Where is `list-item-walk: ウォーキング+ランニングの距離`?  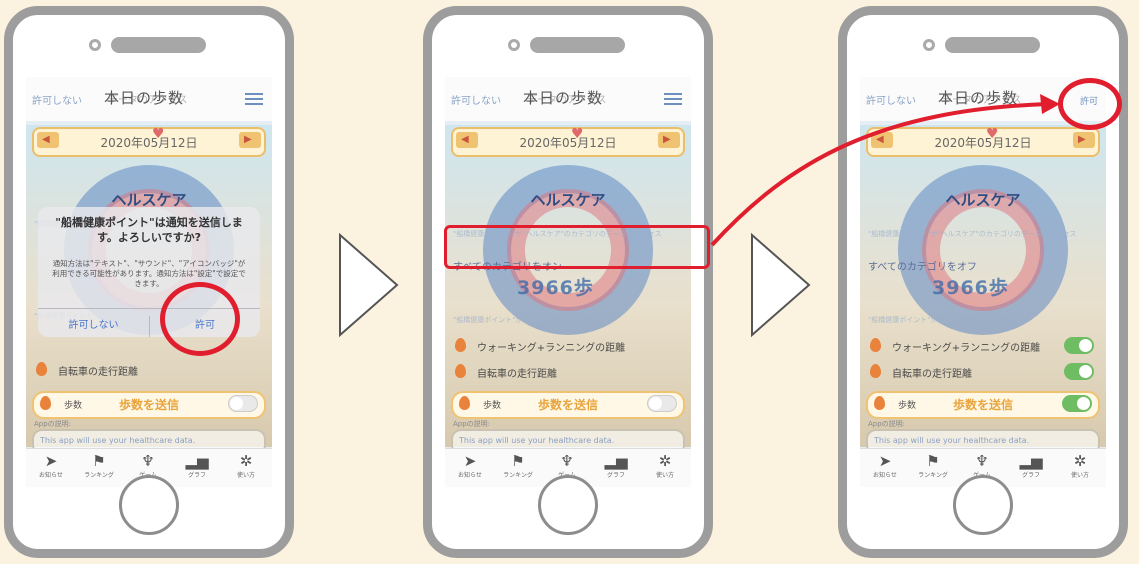
list-item-walk: ウォーキング+ランニングの距離 is located at coordinates (568, 346).